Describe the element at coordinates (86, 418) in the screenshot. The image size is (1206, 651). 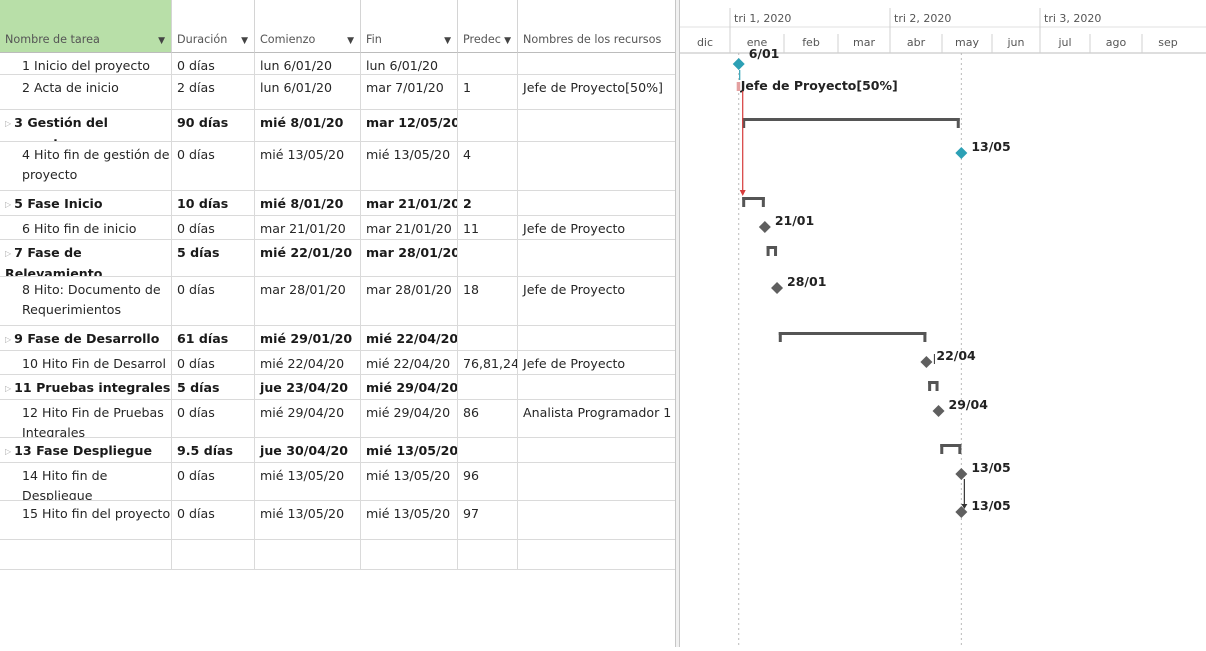
I see `cell-name: 12 Hito Fin de Pruebas Integrales` at that location.